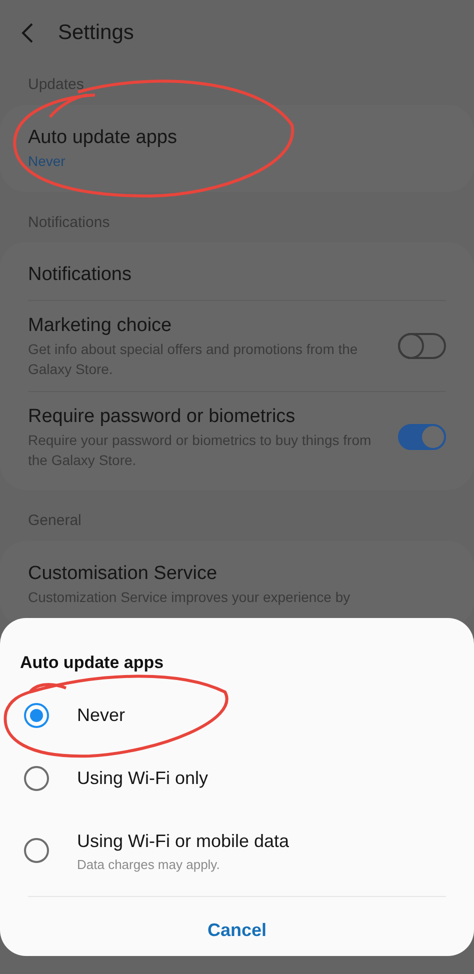 Image resolution: width=474 pixels, height=974 pixels. What do you see at coordinates (237, 930) in the screenshot?
I see `cancel-button: Cancel` at bounding box center [237, 930].